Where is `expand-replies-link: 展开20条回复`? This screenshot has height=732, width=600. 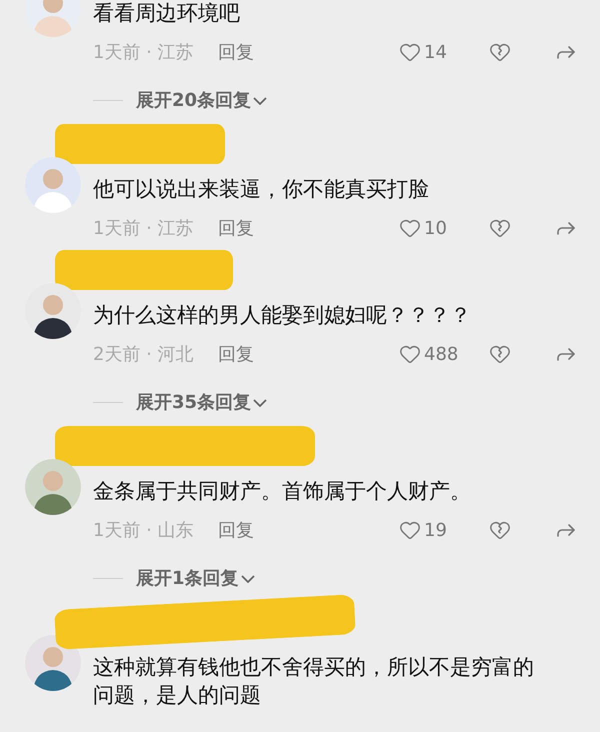
expand-replies-link: 展开20条回复 is located at coordinates (202, 100).